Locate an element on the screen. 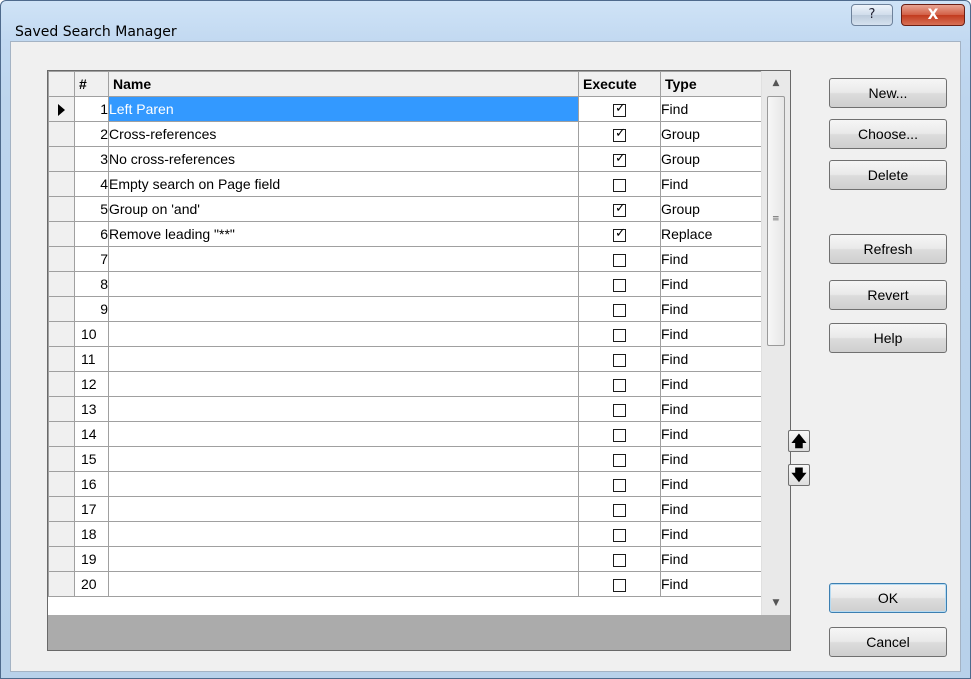 The width and height of the screenshot is (971, 679). move-up-button: 🡅 is located at coordinates (799, 441).